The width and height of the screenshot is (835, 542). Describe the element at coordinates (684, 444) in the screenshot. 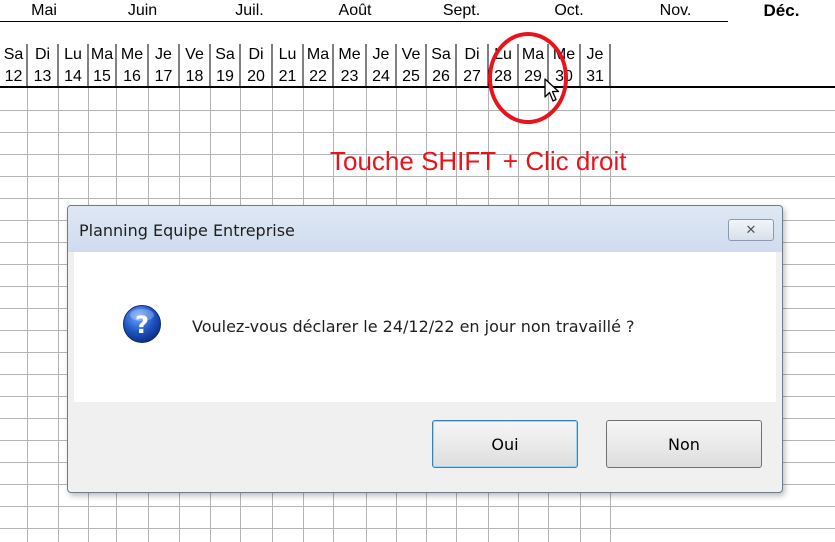

I see `non-button: Non` at that location.